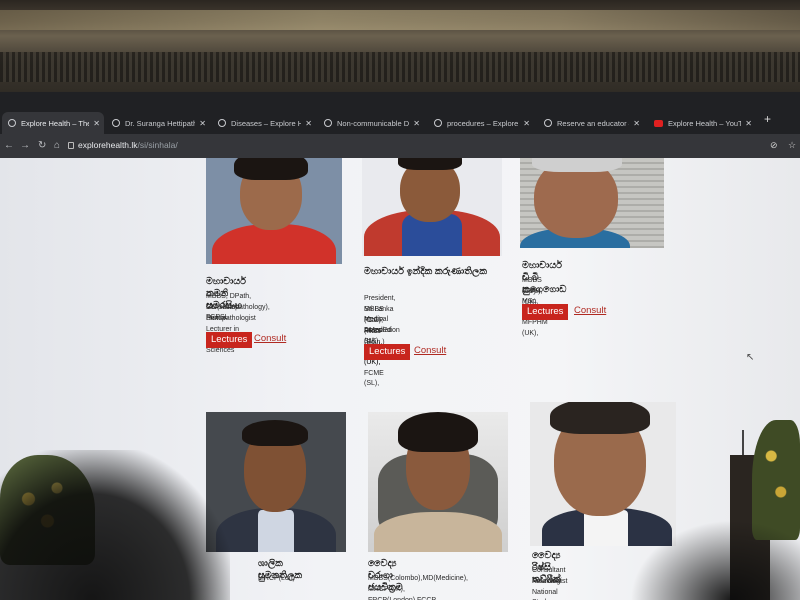  I want to click on qualification-line: MRCP(UK), FRCP(London),FCCP, FRACP, so click(403, 593).